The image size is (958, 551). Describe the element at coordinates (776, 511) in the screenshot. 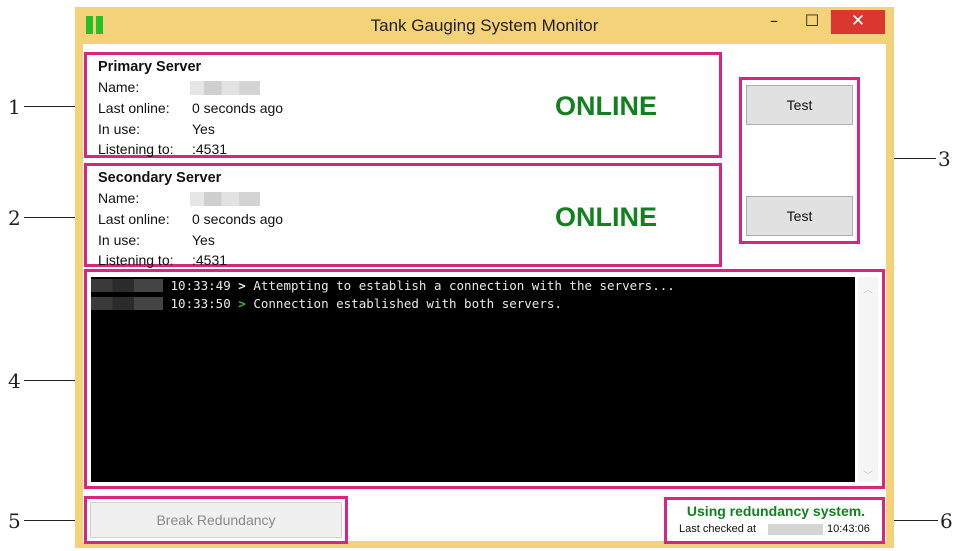

I see `redundancy-message: Using redundancy system.` at that location.